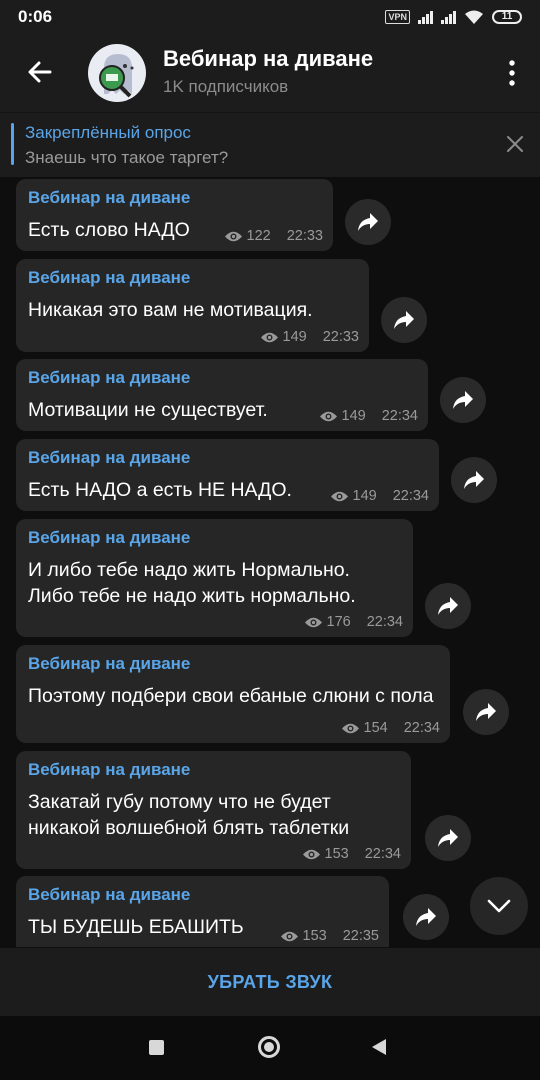 The width and height of the screenshot is (540, 1080). What do you see at coordinates (40, 72) in the screenshot?
I see `back-arrow-icon` at bounding box center [40, 72].